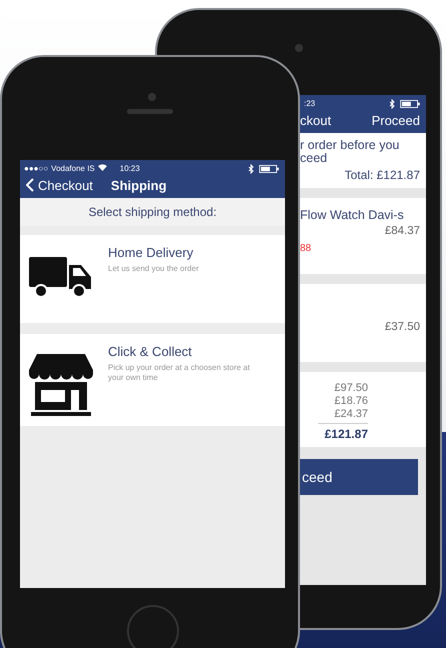 The height and width of the screenshot is (648, 446). What do you see at coordinates (402, 326) in the screenshot?
I see `item-price: £37.50` at bounding box center [402, 326].